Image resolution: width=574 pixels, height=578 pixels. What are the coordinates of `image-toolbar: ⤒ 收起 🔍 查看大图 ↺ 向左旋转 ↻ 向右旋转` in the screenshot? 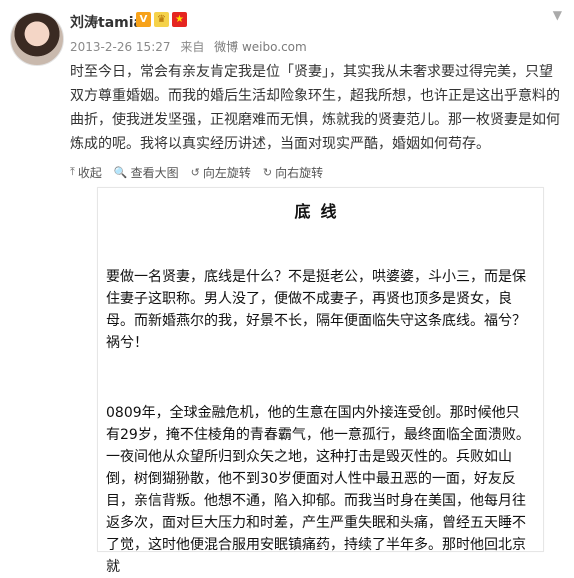 It's located at (196, 172).